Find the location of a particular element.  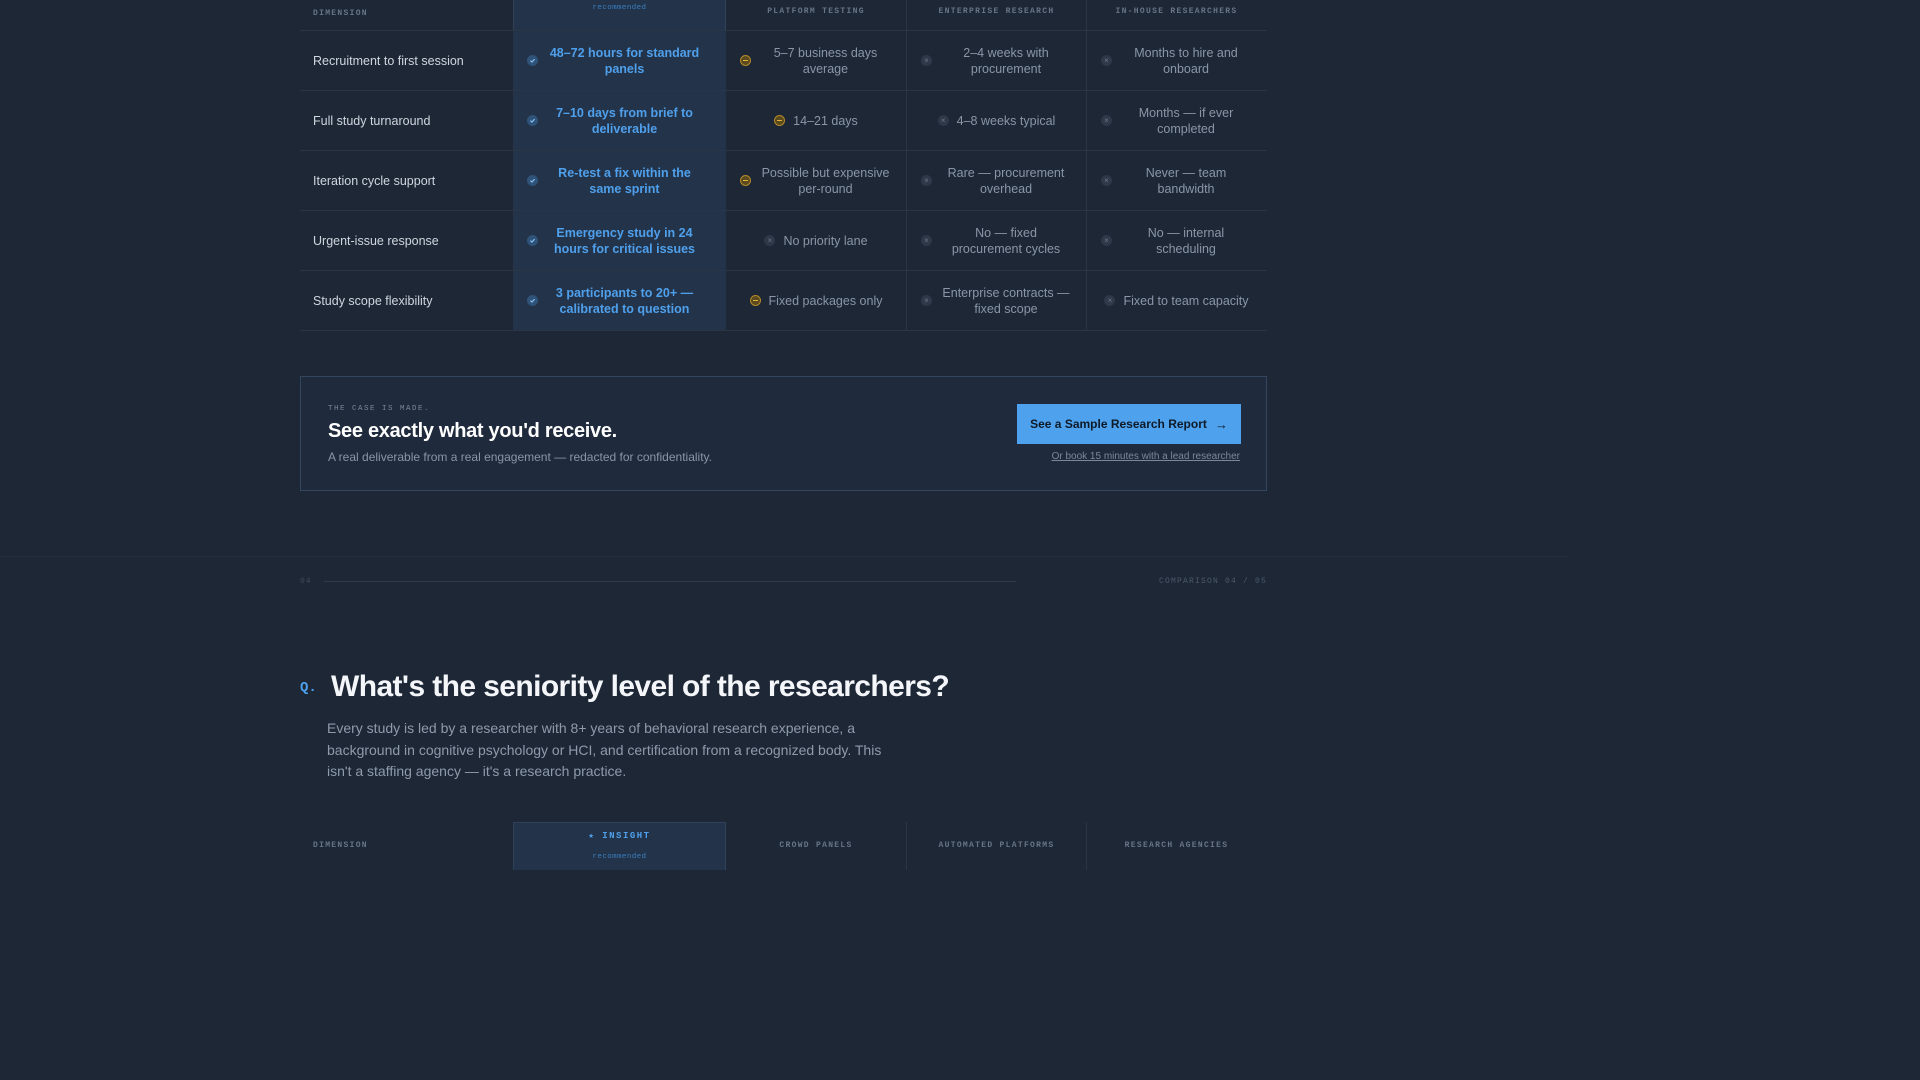

row-competitor-value: × Never — team bandwidth is located at coordinates (1176, 180).